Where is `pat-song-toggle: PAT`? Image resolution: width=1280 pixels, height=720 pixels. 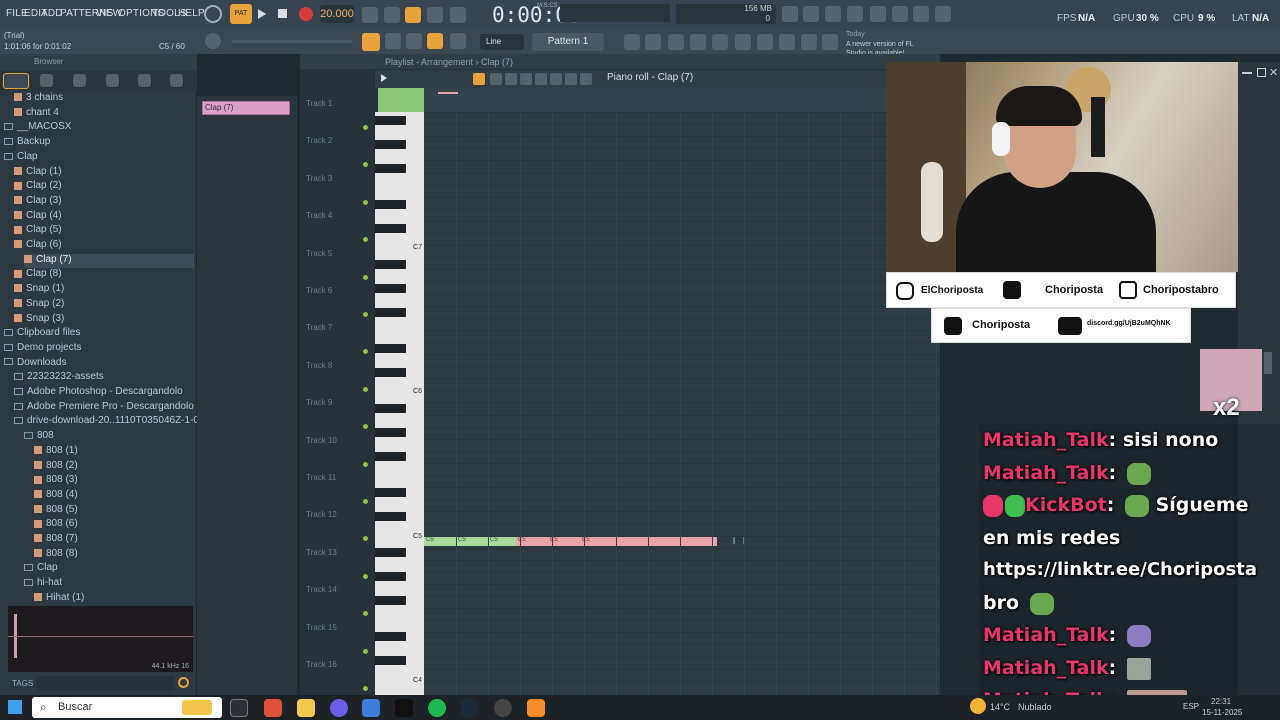 pat-song-toggle: PAT is located at coordinates (241, 14).